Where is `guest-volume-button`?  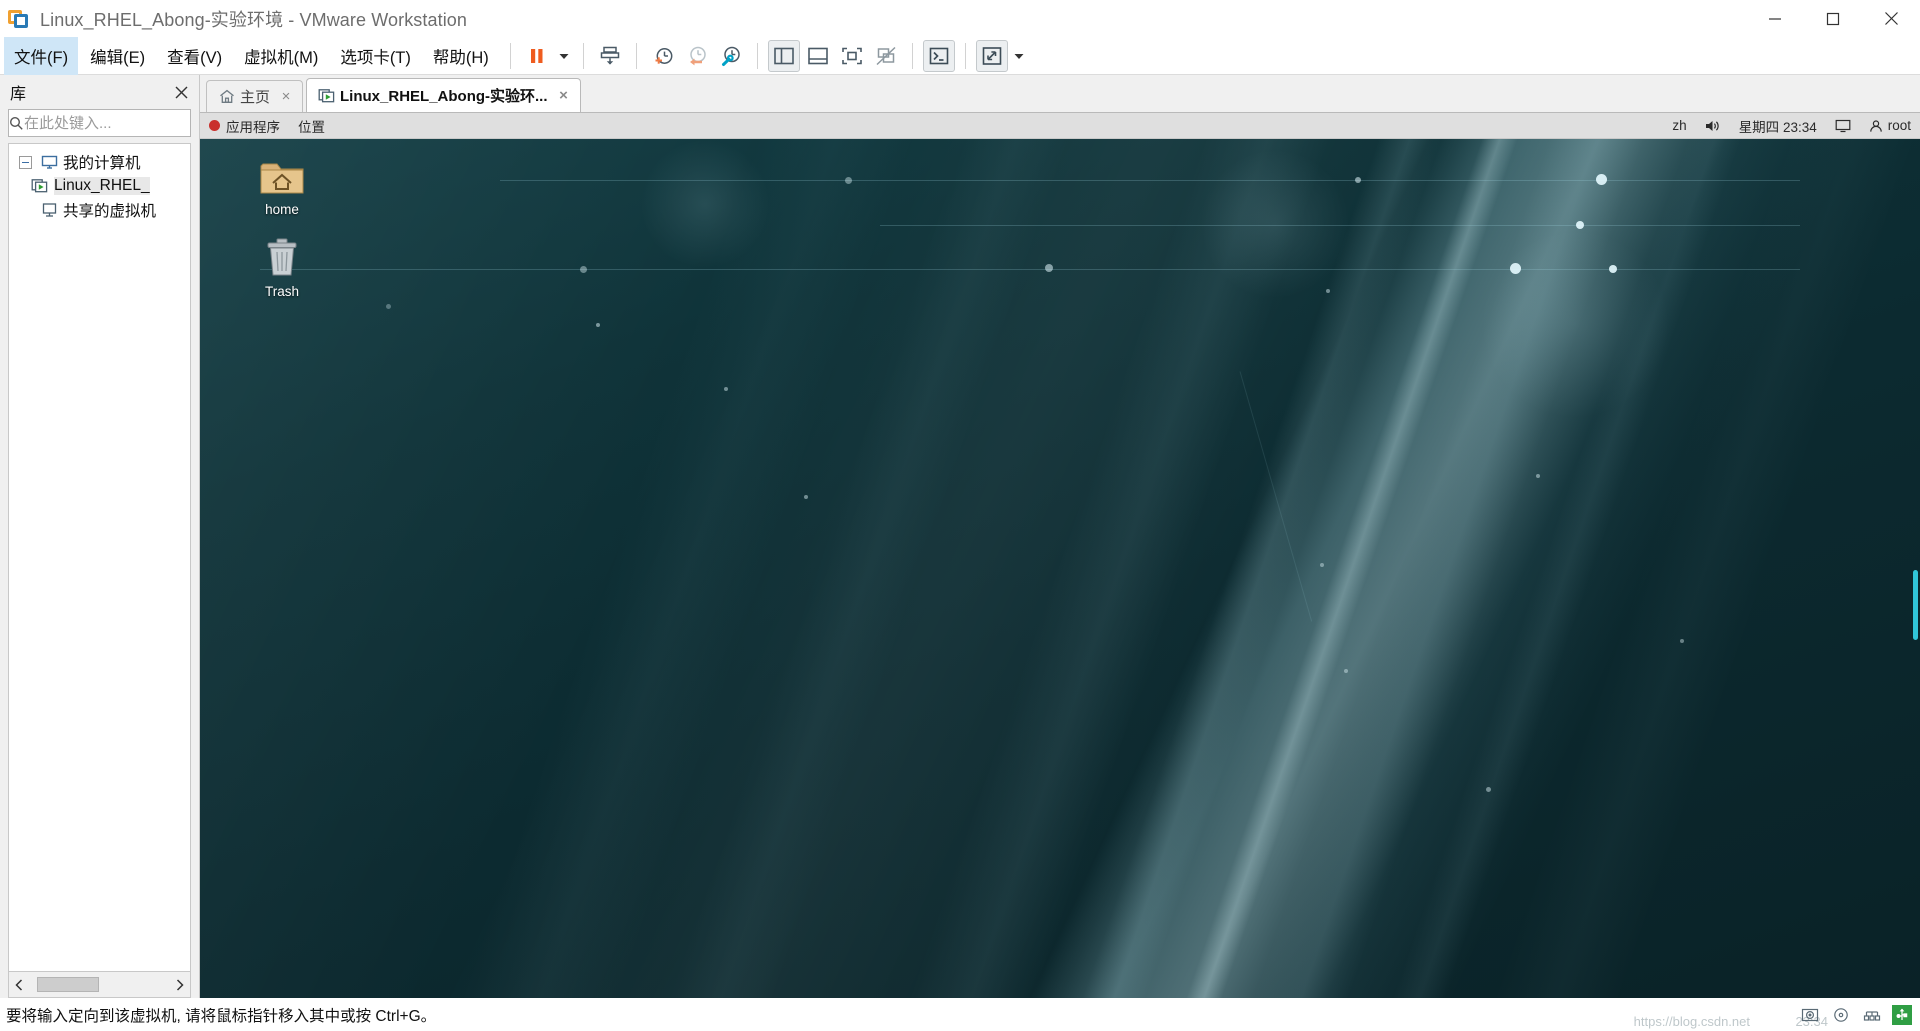
guest-volume-button is located at coordinates (1713, 126).